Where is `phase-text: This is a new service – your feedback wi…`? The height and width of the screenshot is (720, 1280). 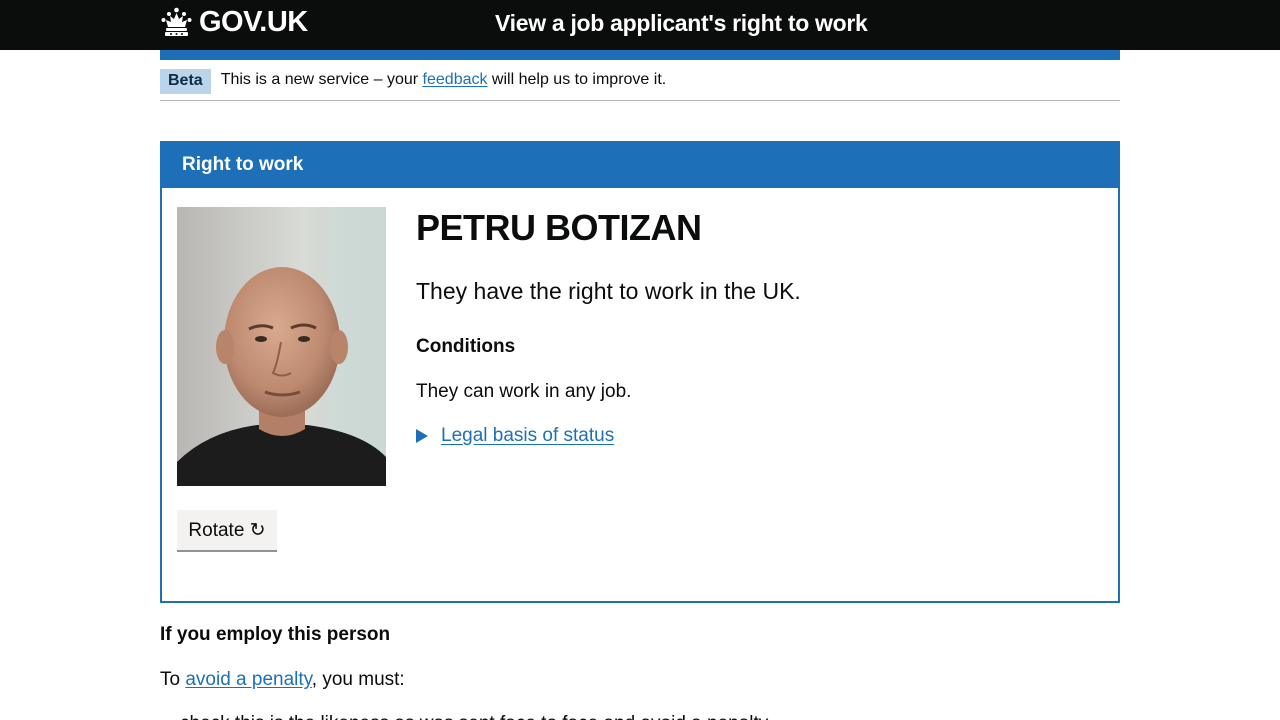 phase-text: This is a new service – your feedback wi… is located at coordinates (444, 80).